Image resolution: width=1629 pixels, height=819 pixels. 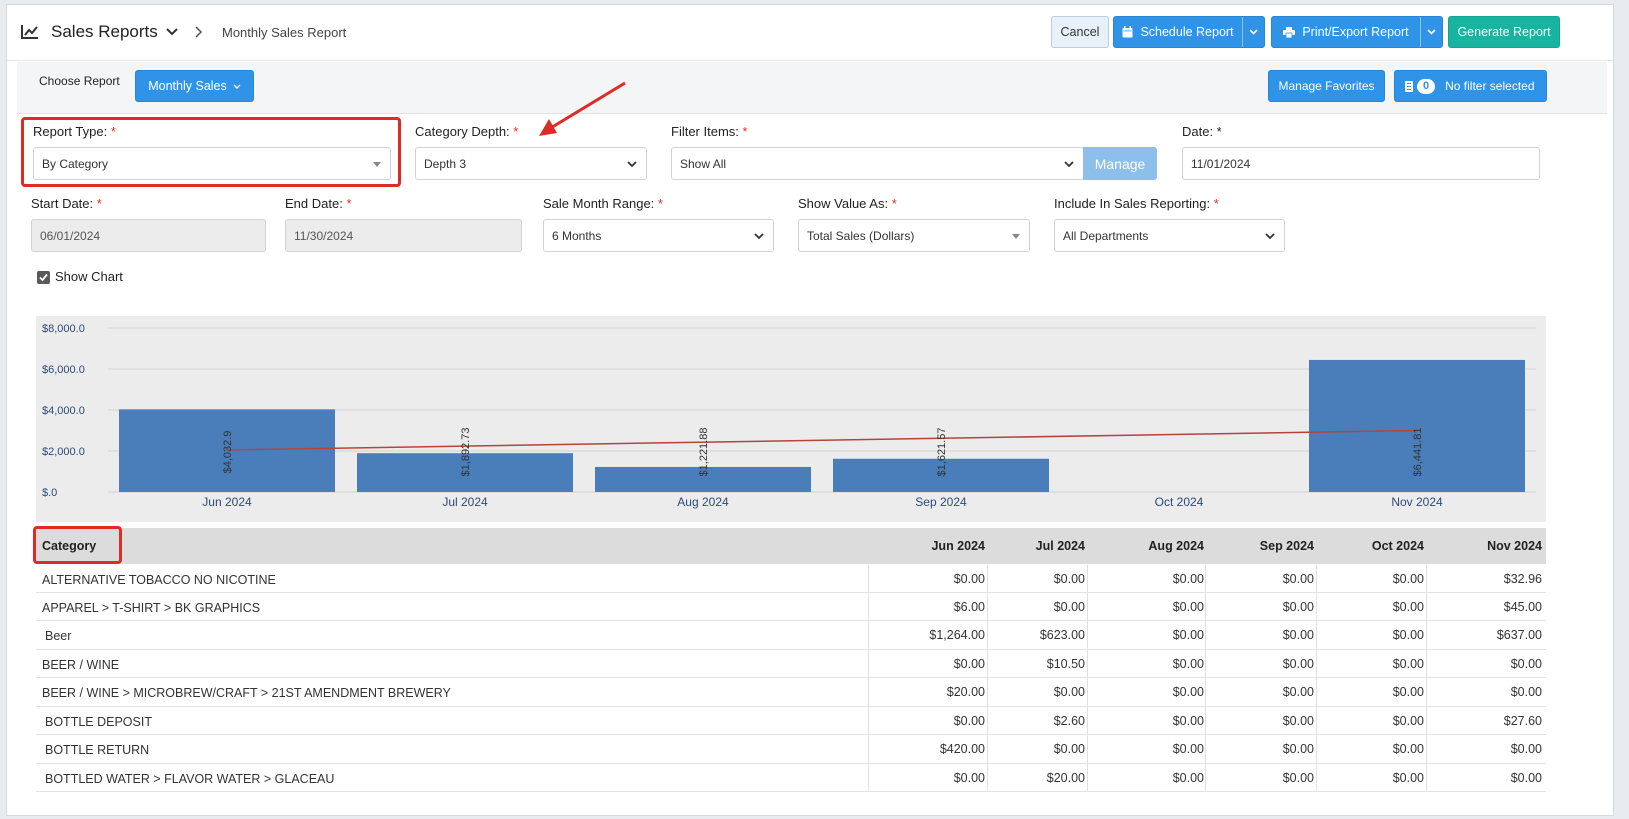 I want to click on sale-month-range-value: 6 Months, so click(x=577, y=235).